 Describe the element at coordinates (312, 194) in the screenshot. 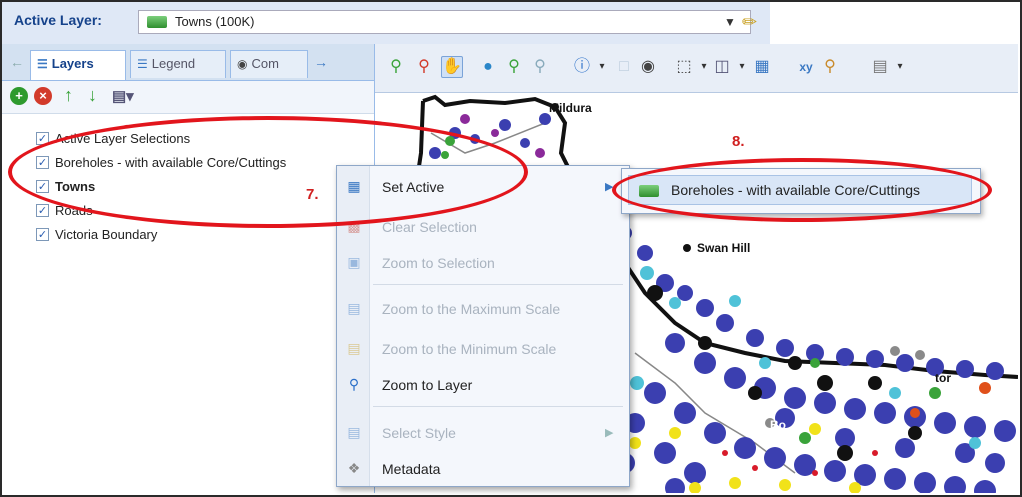

I see `annotation-step-7: 7.` at that location.